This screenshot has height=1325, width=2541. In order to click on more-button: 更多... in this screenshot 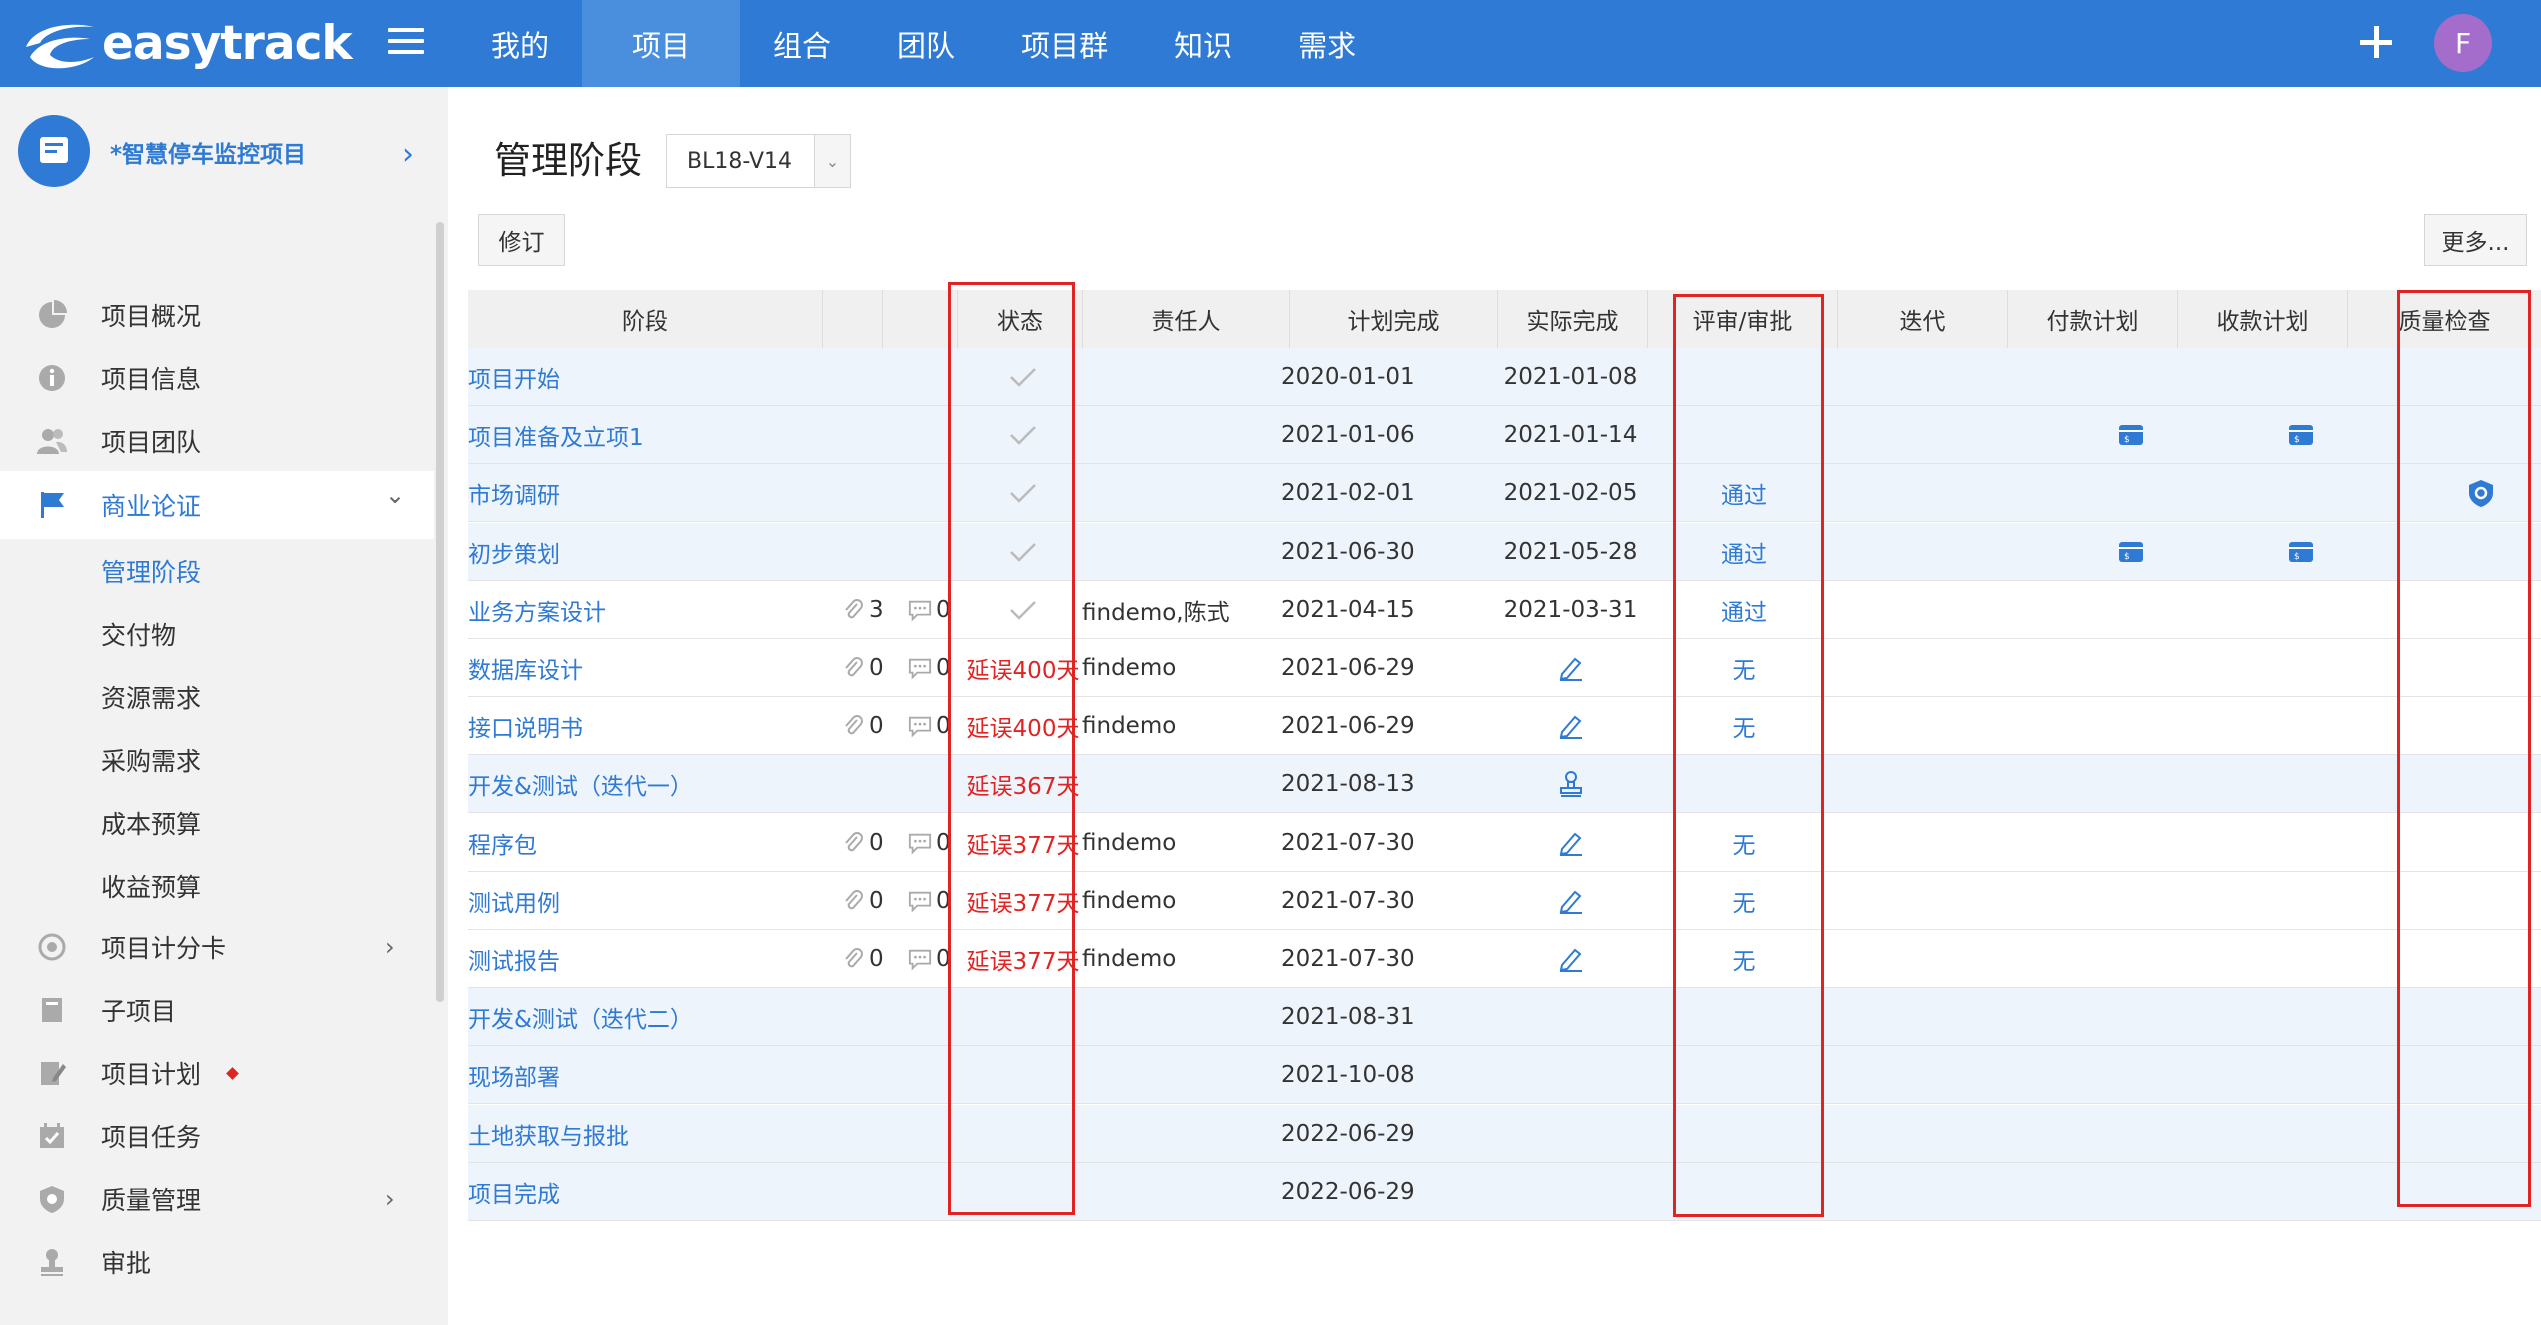, I will do `click(2475, 240)`.